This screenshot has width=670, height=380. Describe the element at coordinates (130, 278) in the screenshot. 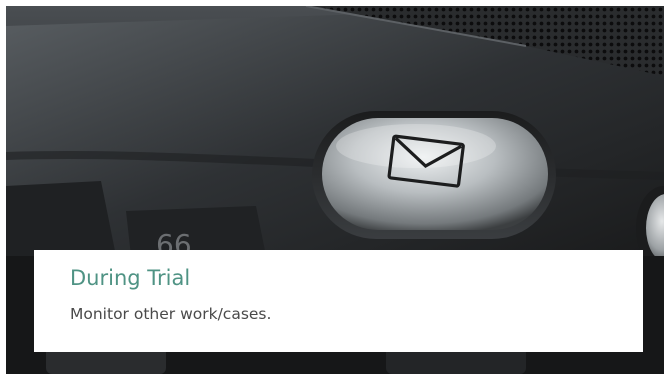

I see `slide-title: During Trial` at that location.